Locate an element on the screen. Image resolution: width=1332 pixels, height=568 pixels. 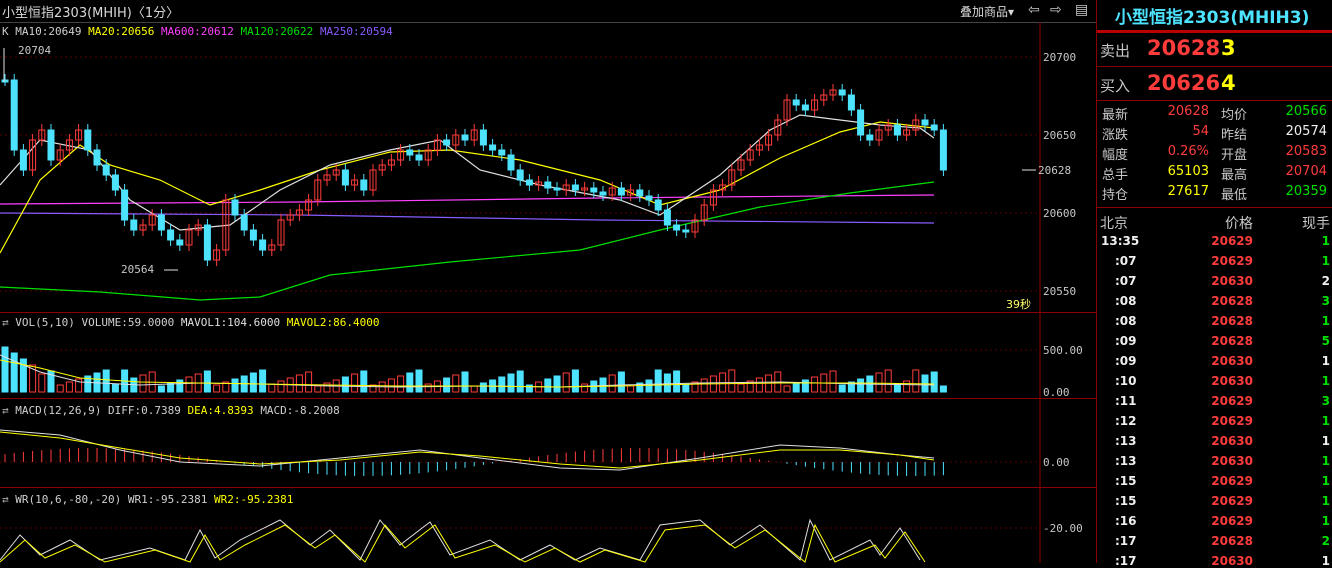
stat-value: 20574 is located at coordinates (1306, 131).